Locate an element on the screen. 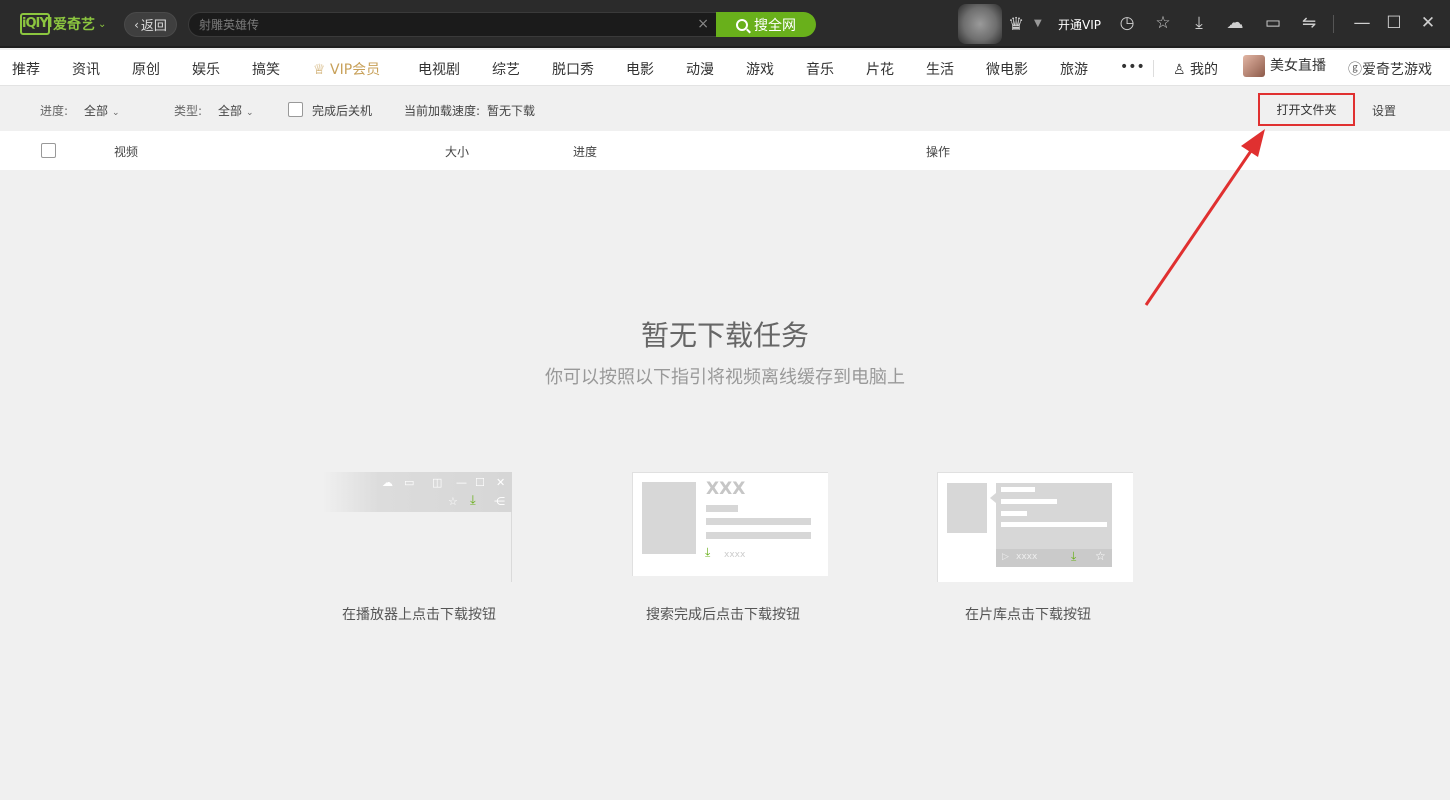 Image resolution: width=1450 pixels, height=800 pixels. history-icon: ◷ is located at coordinates (1127, 23).